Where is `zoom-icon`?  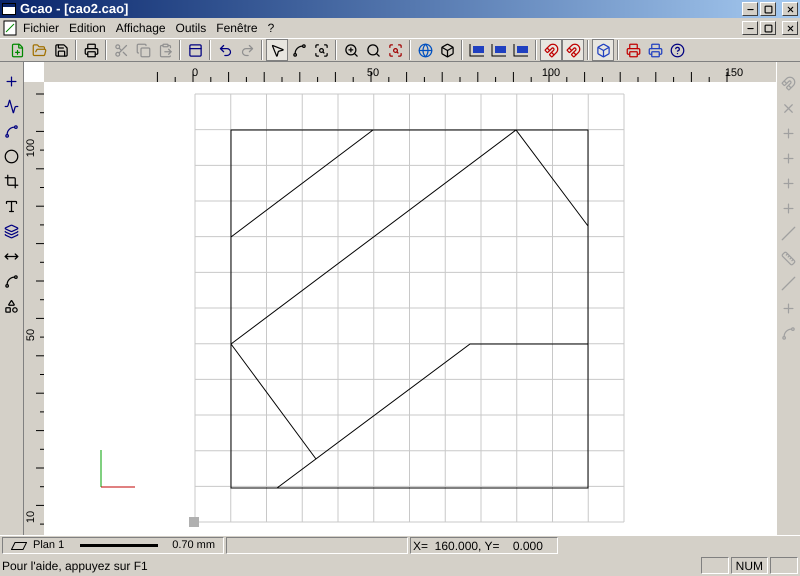
zoom-icon is located at coordinates (351, 50).